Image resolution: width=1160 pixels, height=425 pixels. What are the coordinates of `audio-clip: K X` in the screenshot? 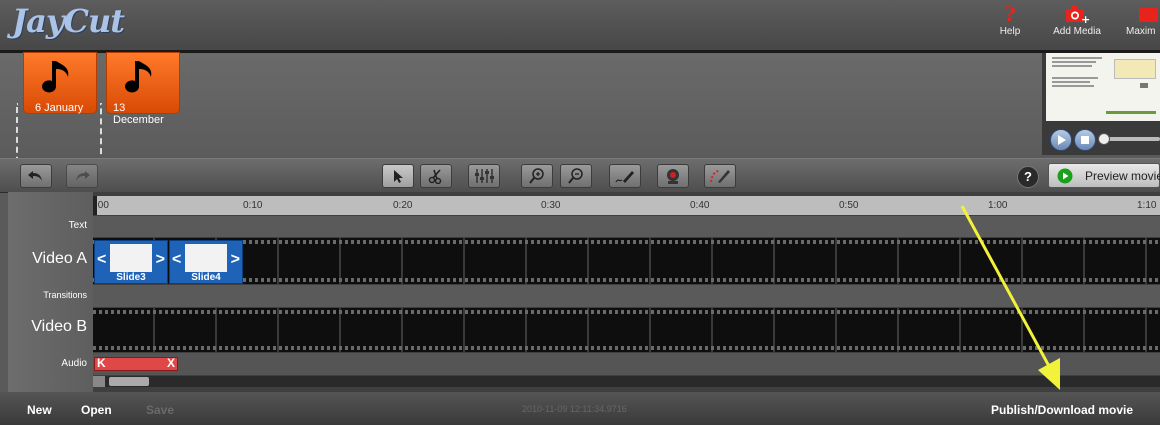 It's located at (136, 363).